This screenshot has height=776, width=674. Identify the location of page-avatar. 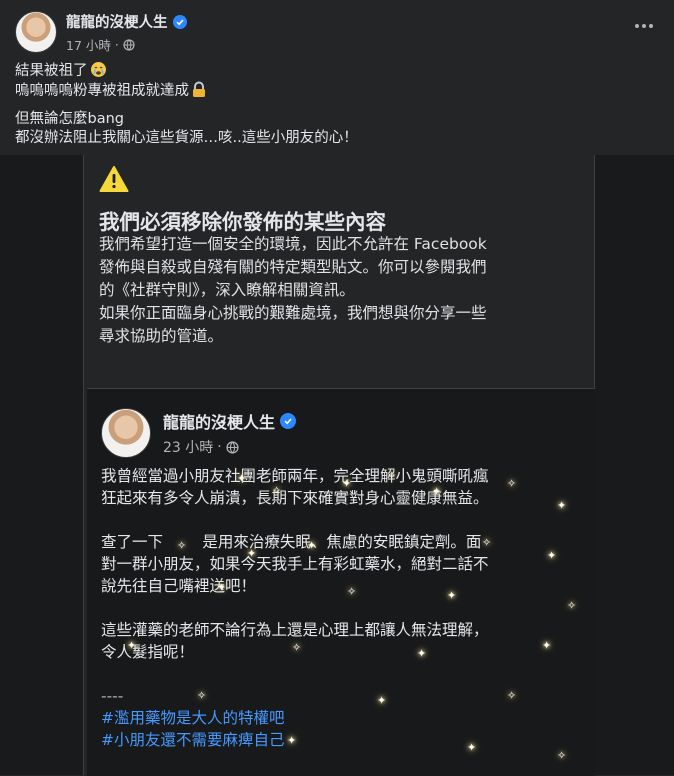
(36, 32).